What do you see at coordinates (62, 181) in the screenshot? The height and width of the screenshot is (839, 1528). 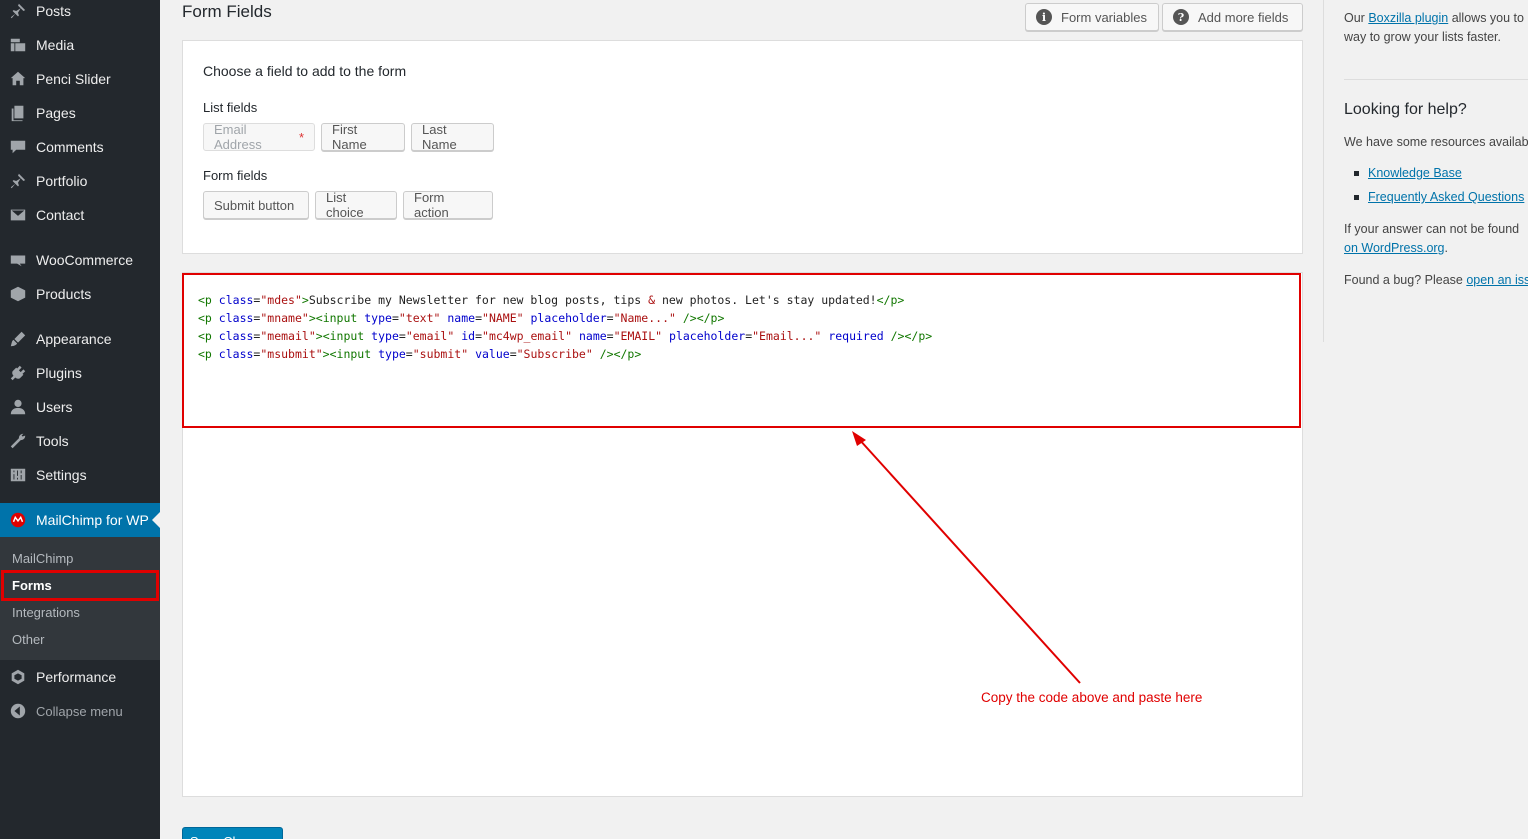 I see `menu-portfolio-label: Portfolio` at bounding box center [62, 181].